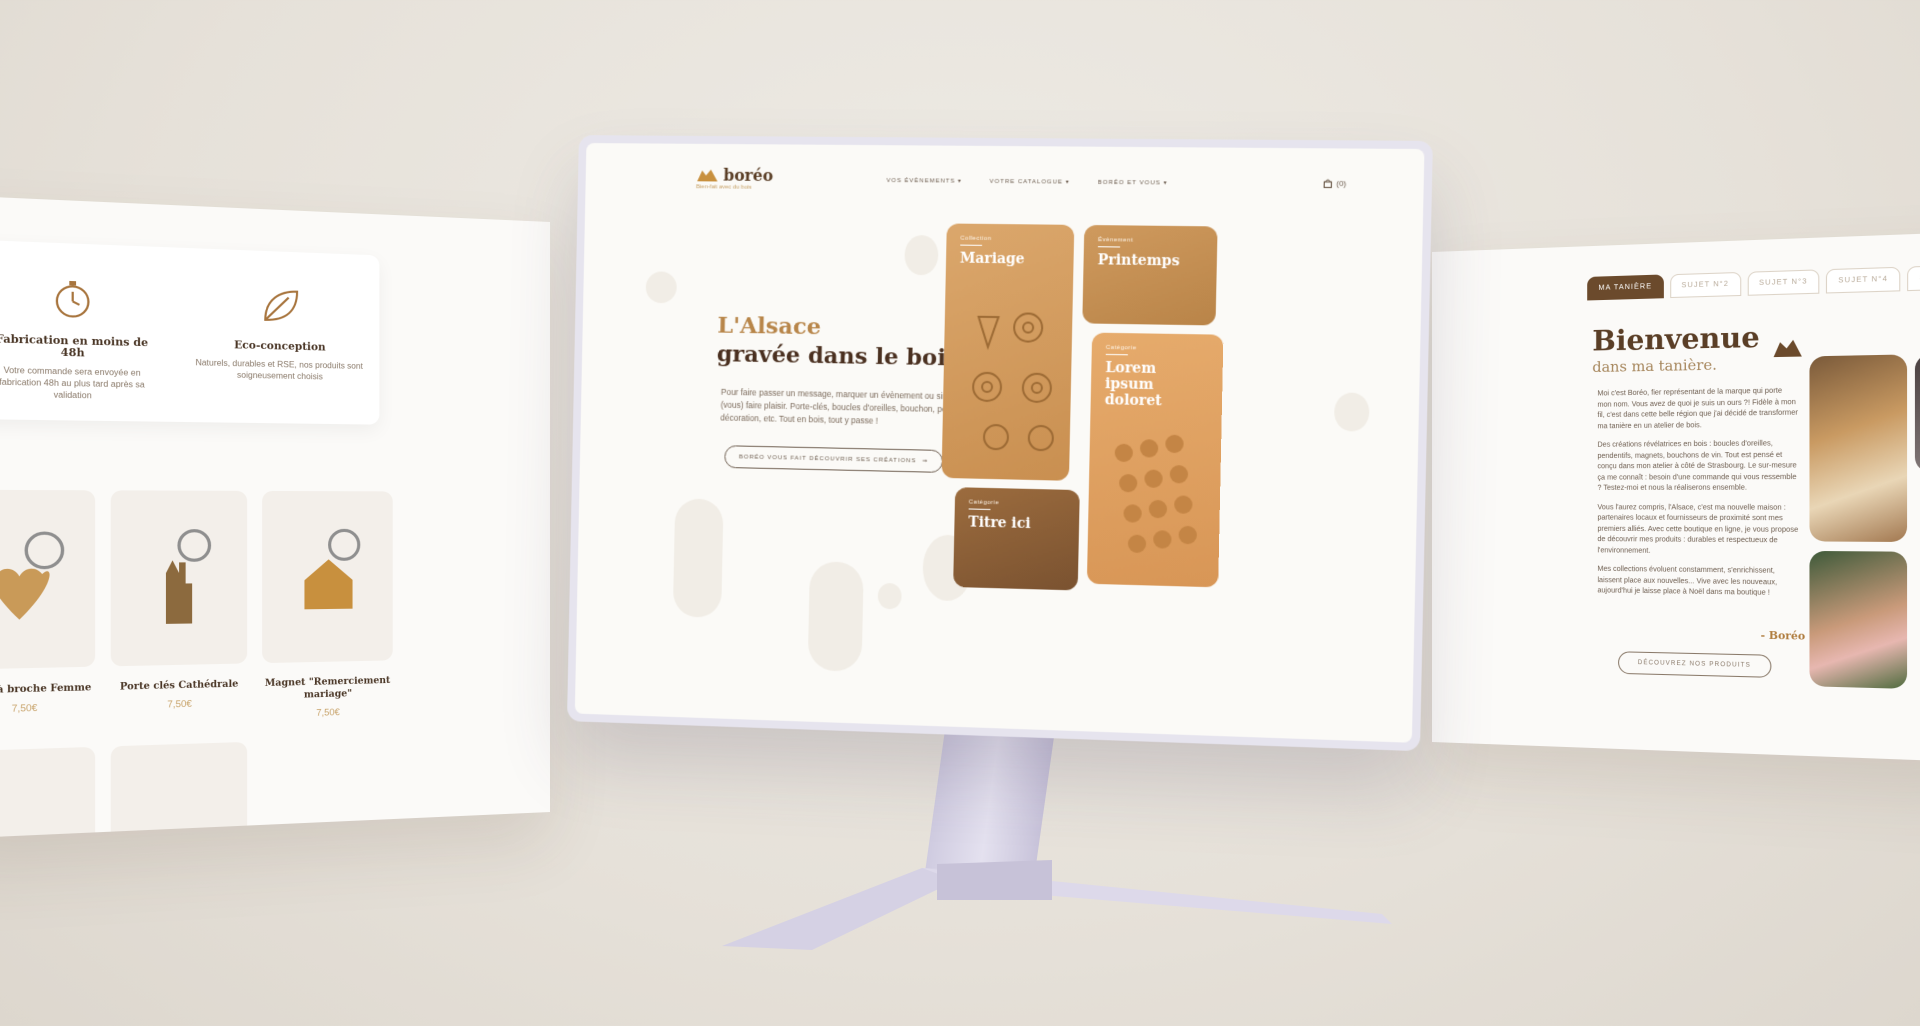 The height and width of the screenshot is (1026, 1920). What do you see at coordinates (838, 356) in the screenshot?
I see `hero-title-line-2: gravée dans le bois` at bounding box center [838, 356].